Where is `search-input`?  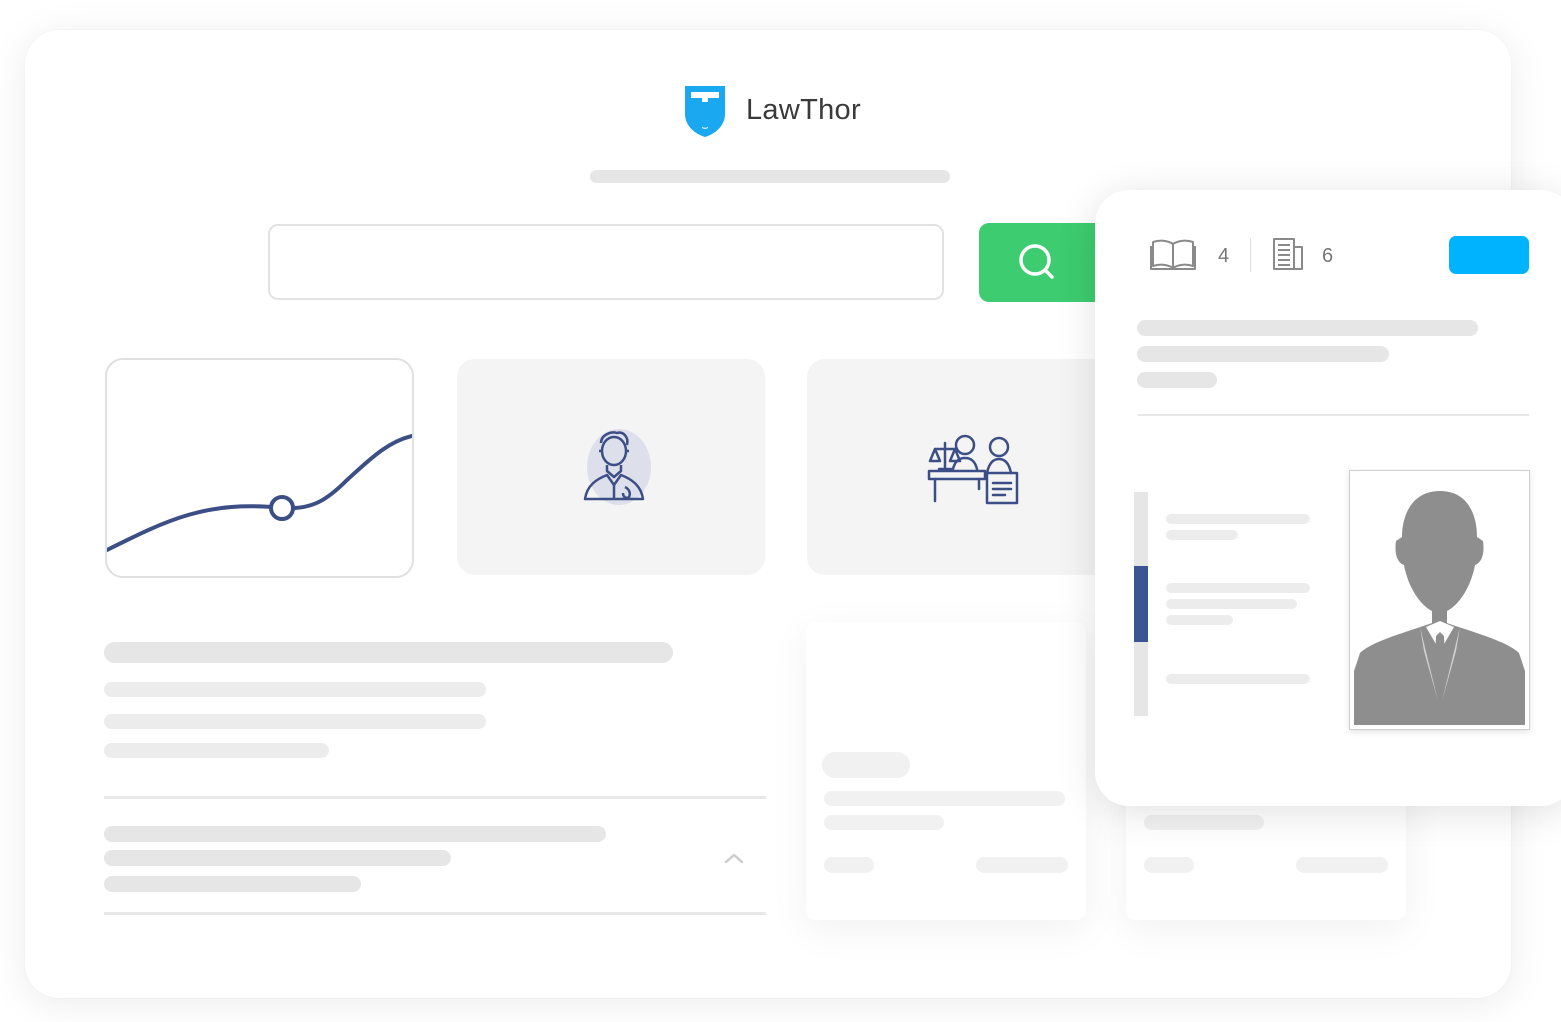
search-input is located at coordinates (606, 262).